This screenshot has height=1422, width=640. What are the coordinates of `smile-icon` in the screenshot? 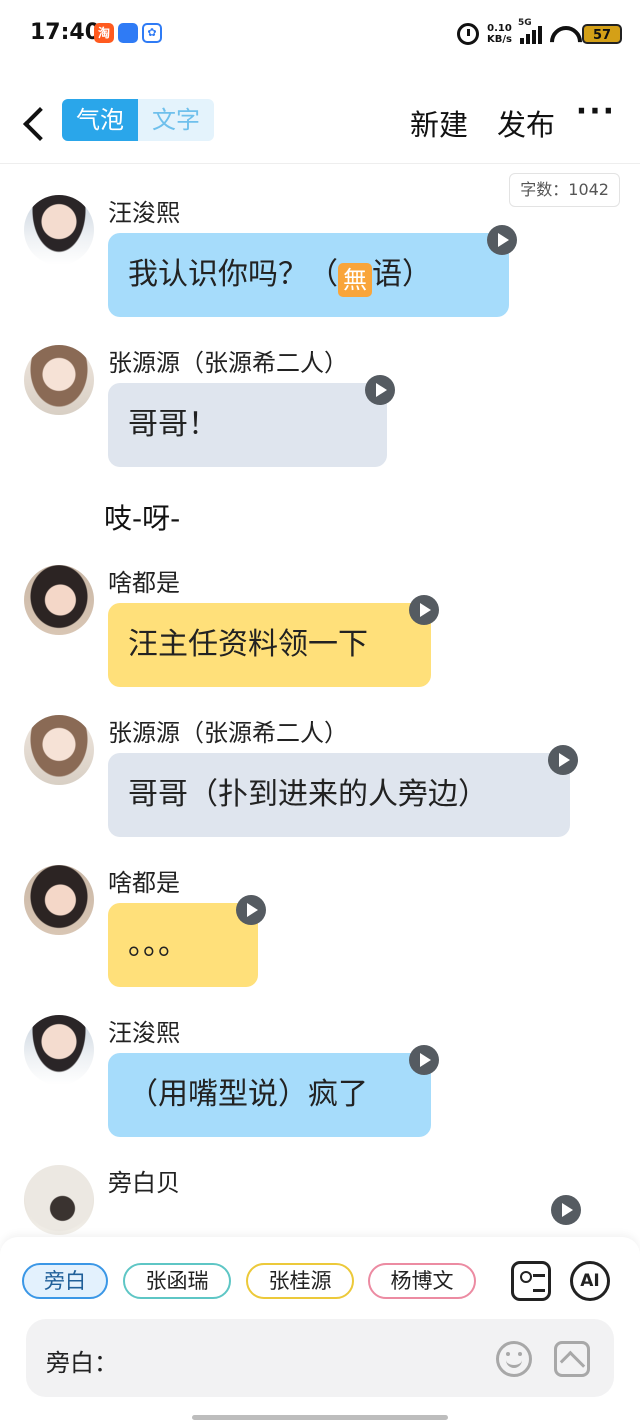 It's located at (514, 1359).